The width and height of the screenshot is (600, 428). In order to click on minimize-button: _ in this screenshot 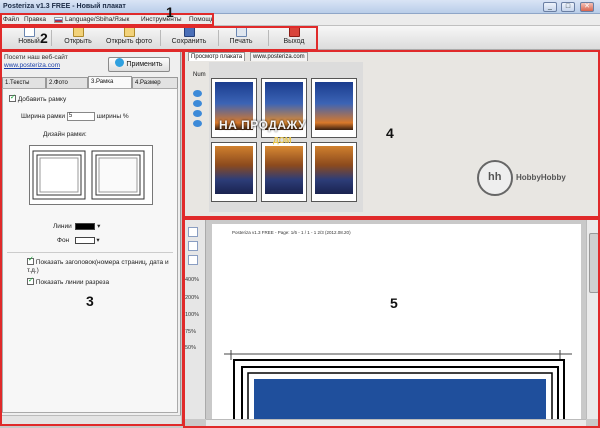, I will do `click(550, 7)`.